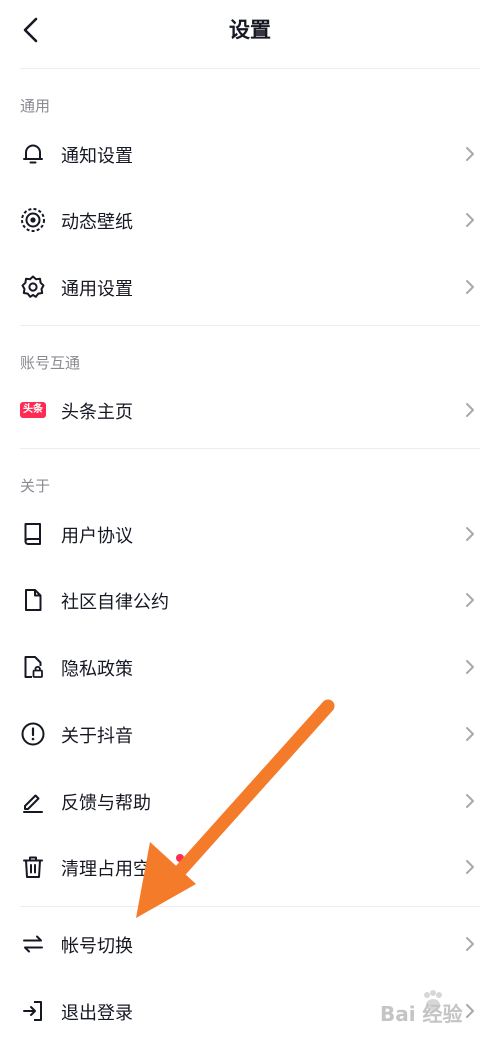 Image resolution: width=500 pixels, height=1039 pixels. Describe the element at coordinates (97, 289) in the screenshot. I see `settings-item-label: 通用设置` at that location.